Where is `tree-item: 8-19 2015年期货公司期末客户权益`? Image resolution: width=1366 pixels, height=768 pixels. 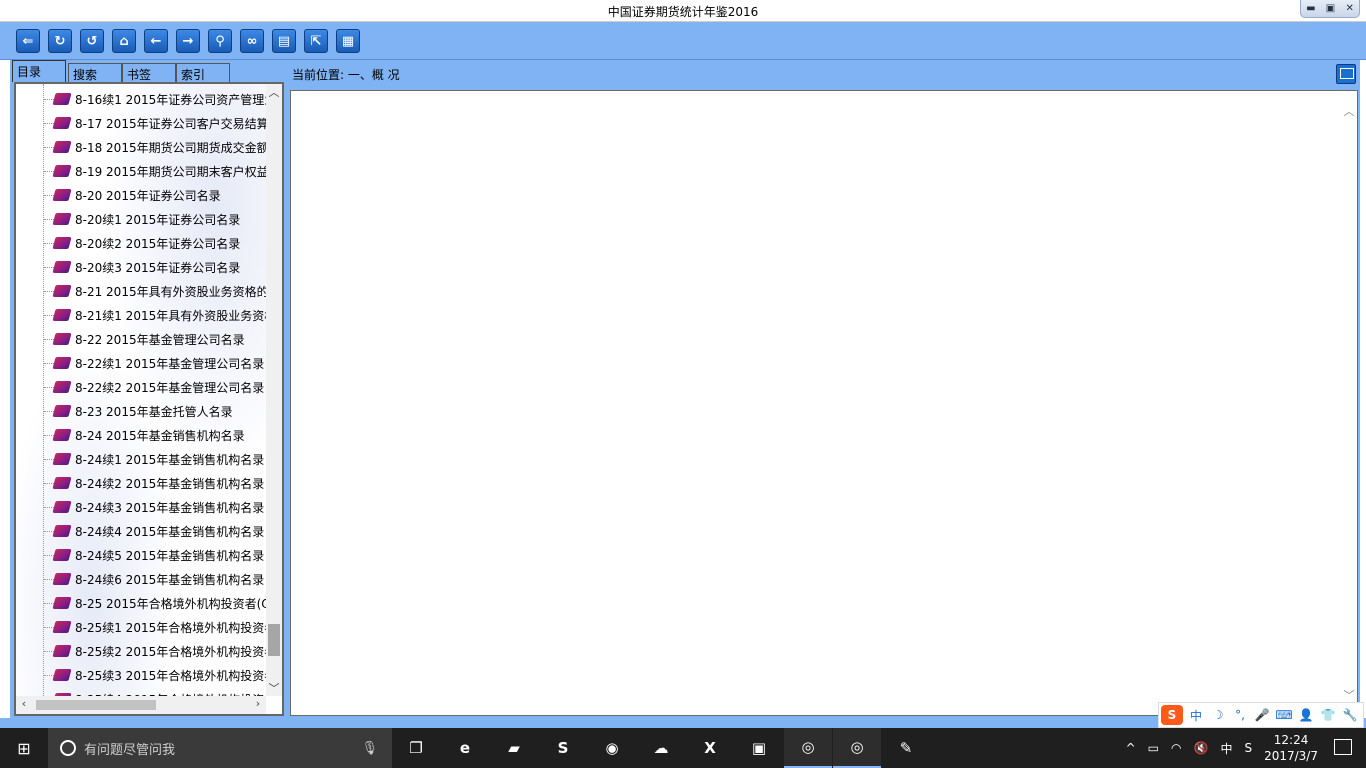 tree-item: 8-19 2015年期货公司期末客户权益 is located at coordinates (155, 171).